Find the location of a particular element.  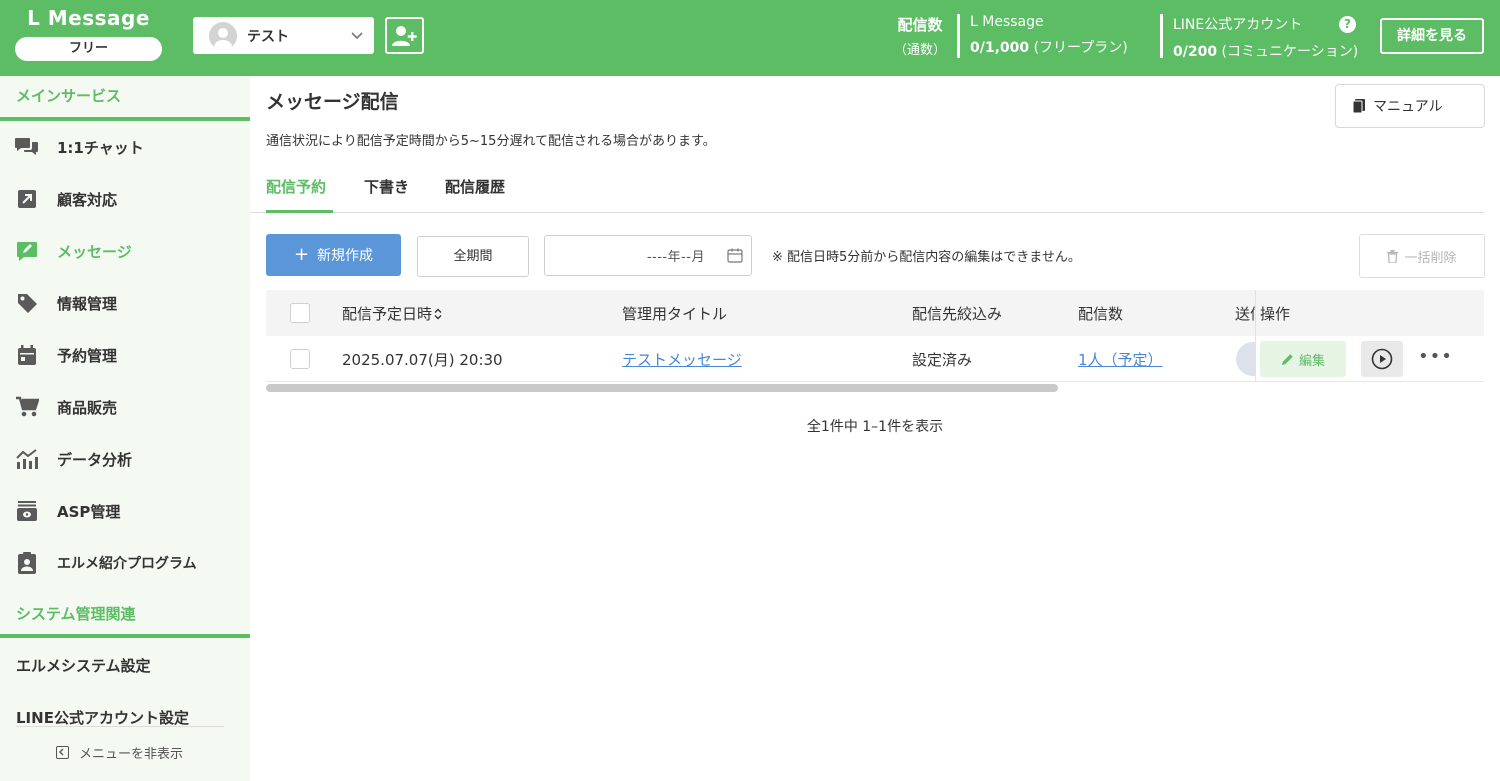

delivery-count-label: 配信数 （通数） is located at coordinates (919, 37).